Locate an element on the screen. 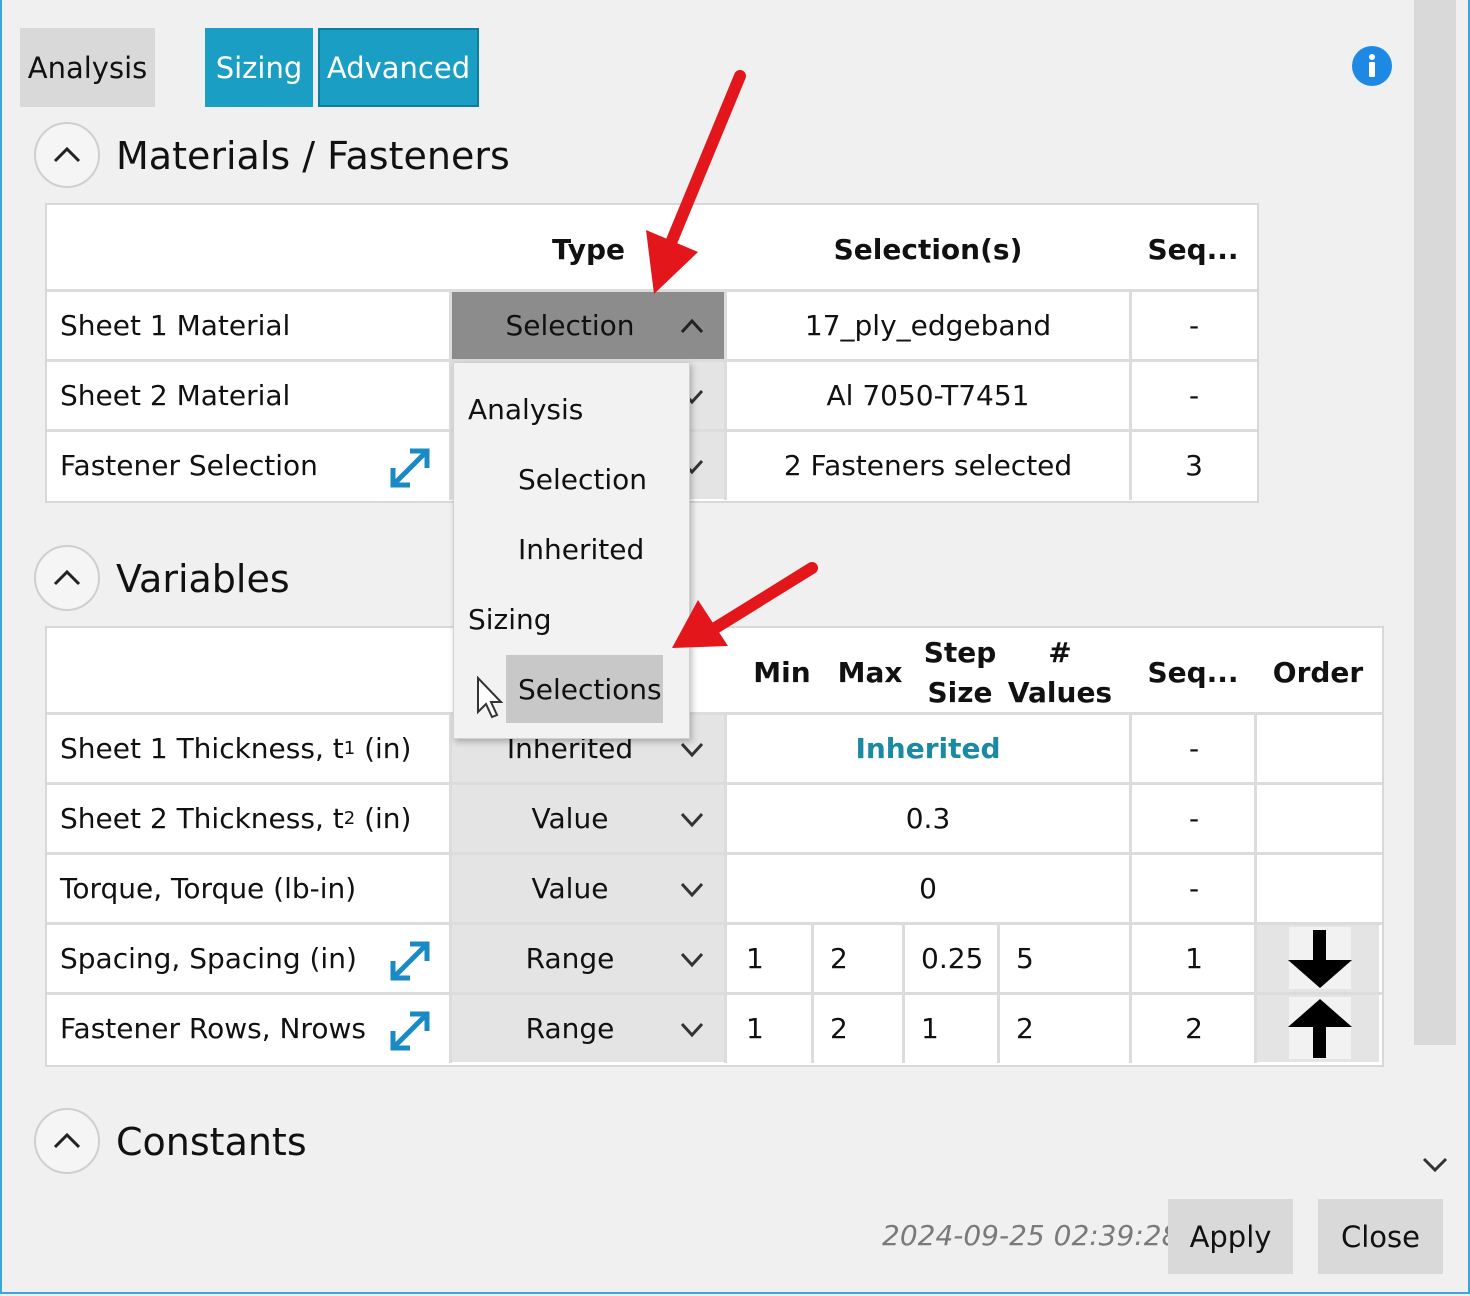 This screenshot has height=1296, width=1470. variables-section-title: Variables is located at coordinates (203, 579).